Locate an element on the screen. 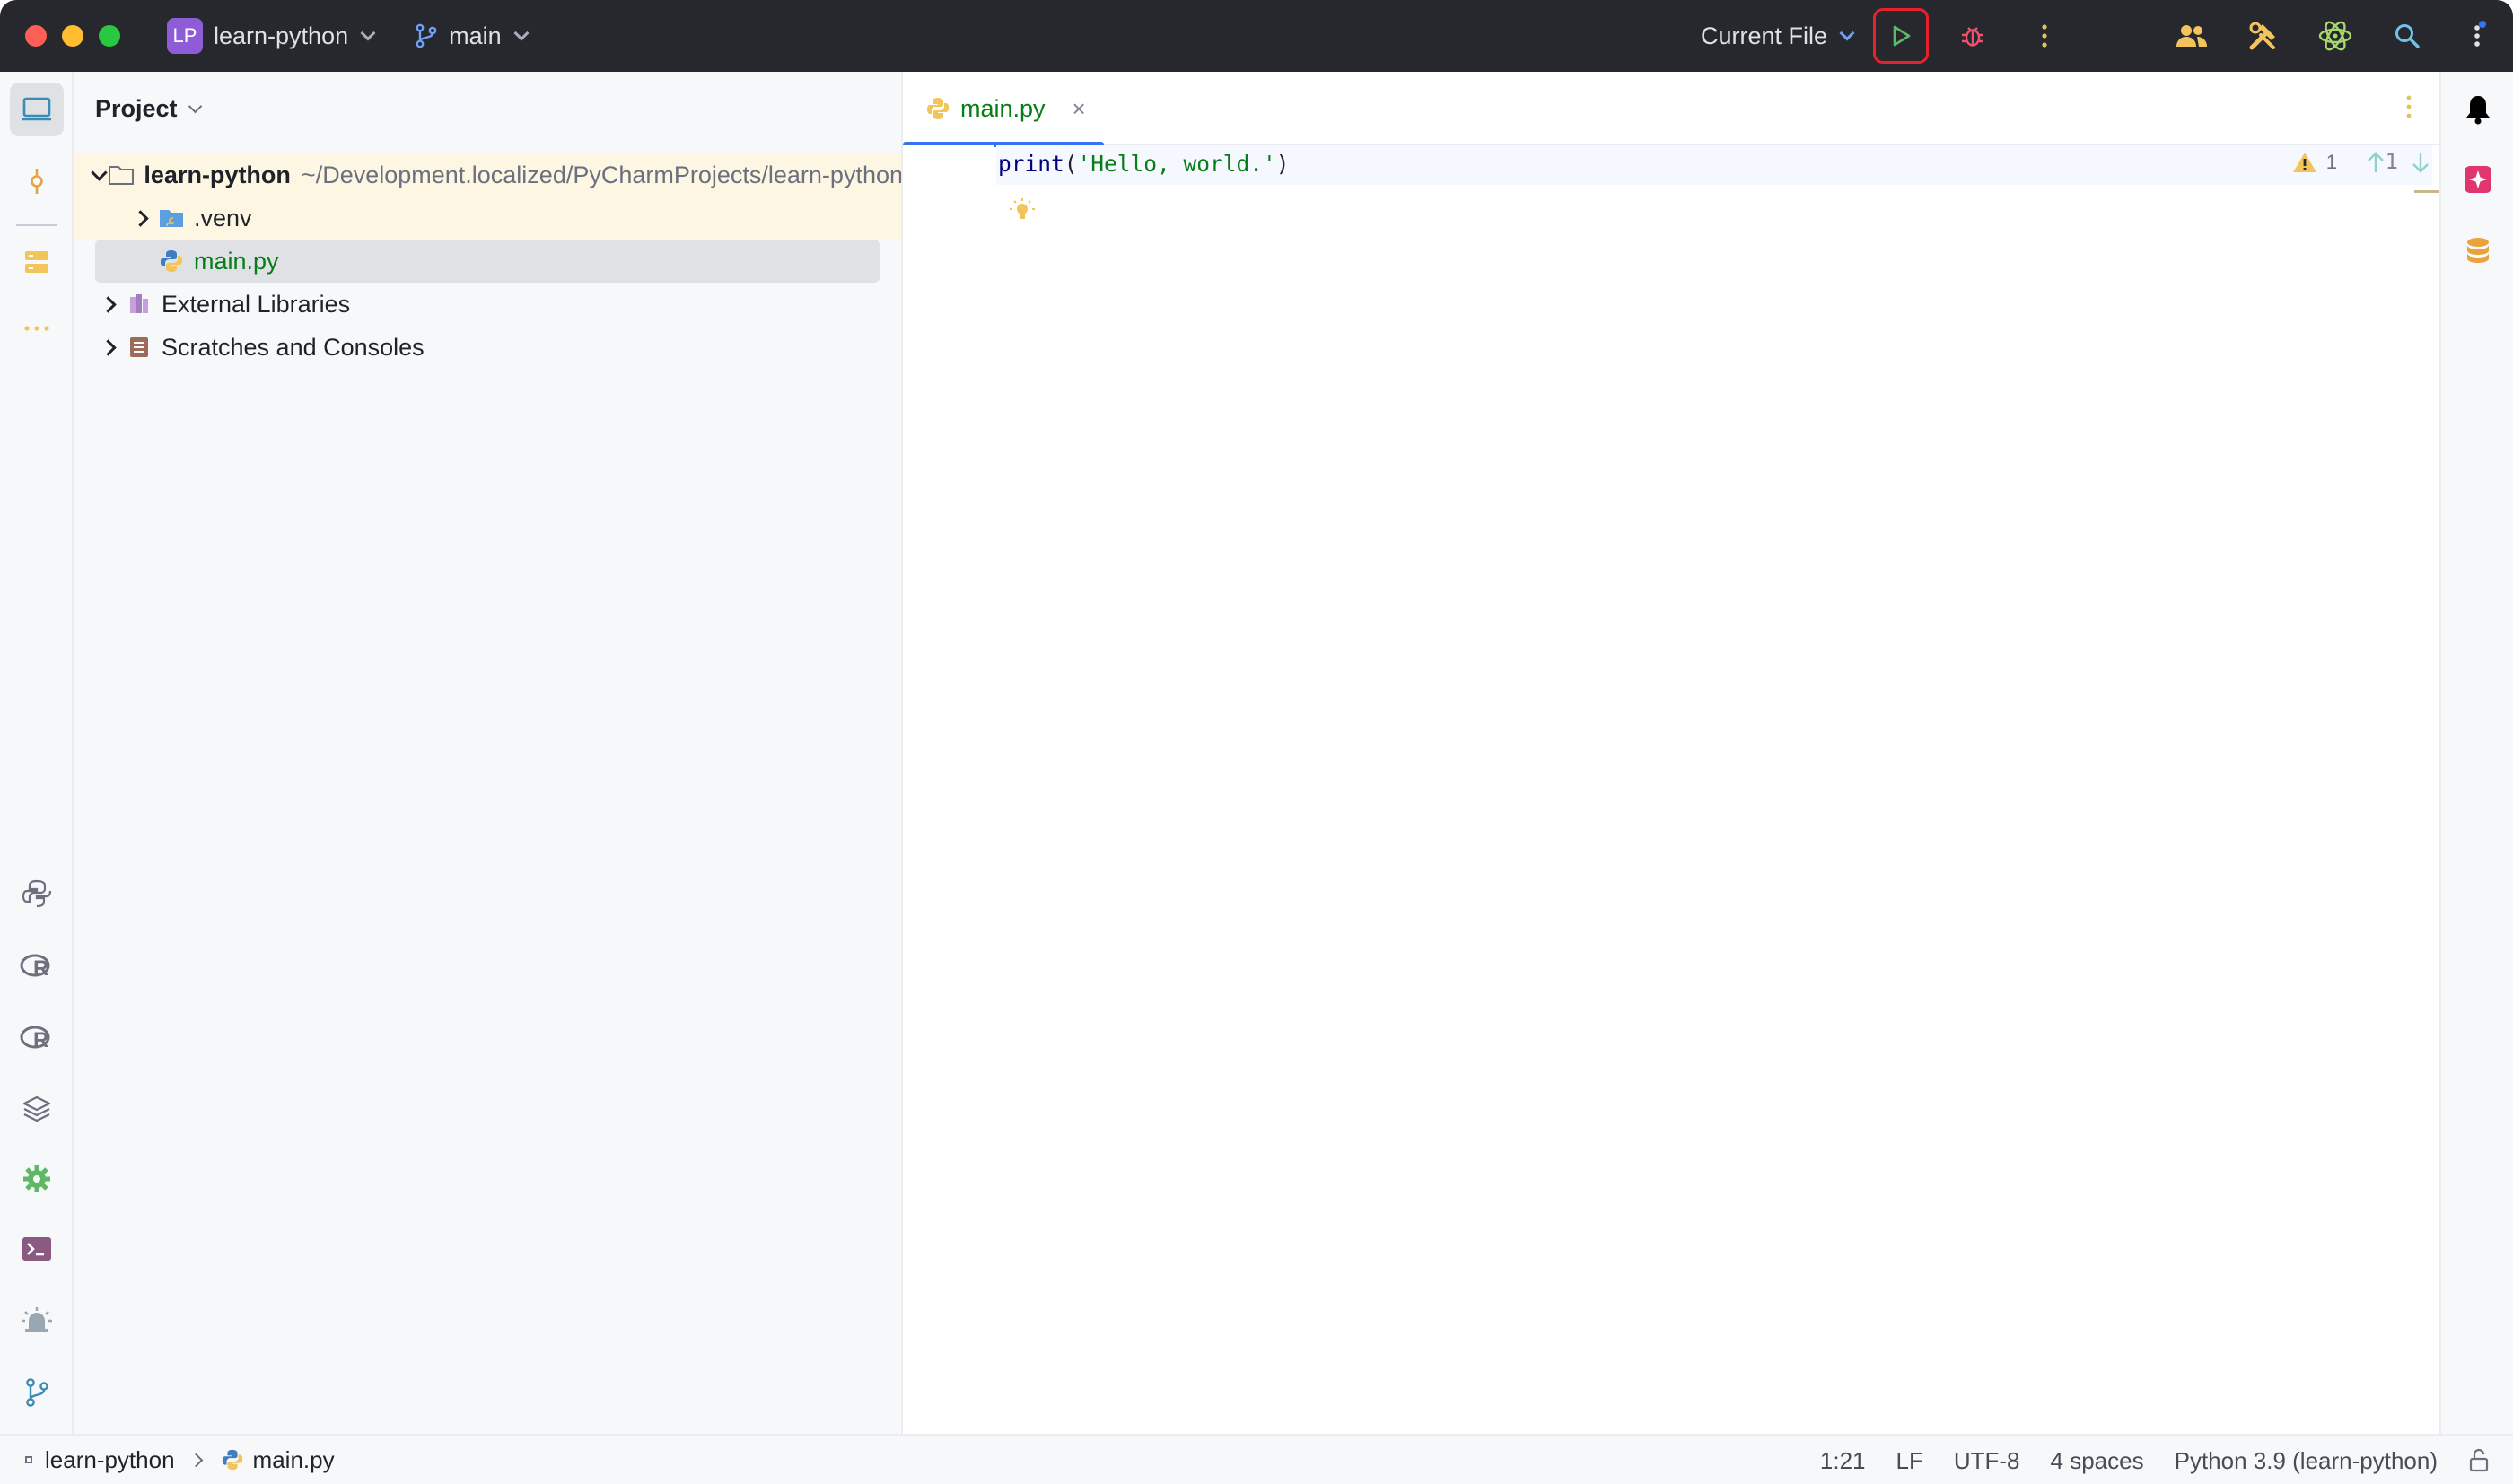 The width and height of the screenshot is (2513, 1484). editor-tab-label: main.py is located at coordinates (1003, 108).